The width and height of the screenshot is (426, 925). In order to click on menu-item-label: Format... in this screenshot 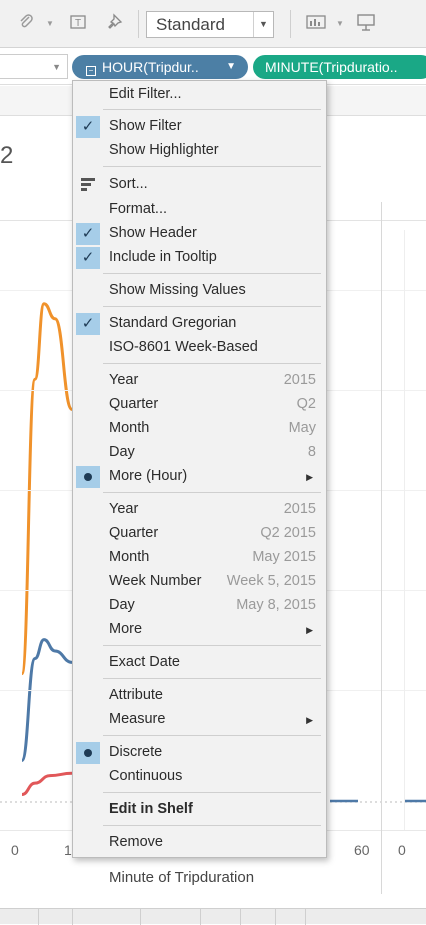, I will do `click(138, 209)`.